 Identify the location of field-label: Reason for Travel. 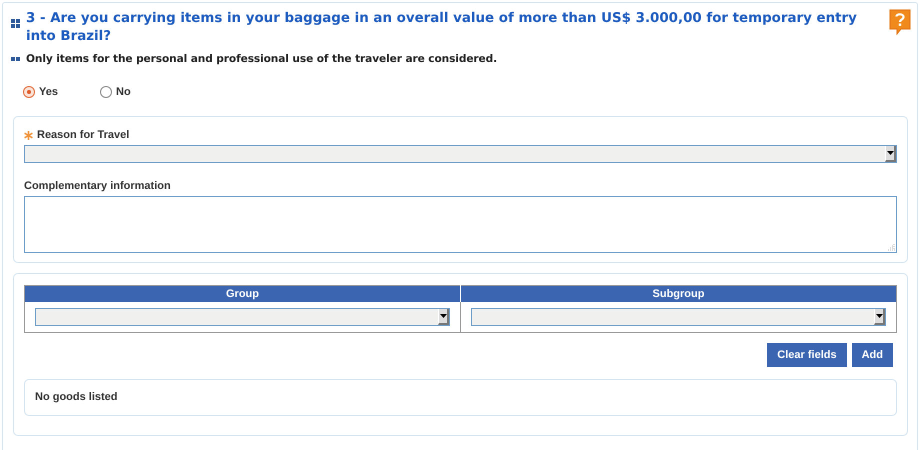
(83, 135).